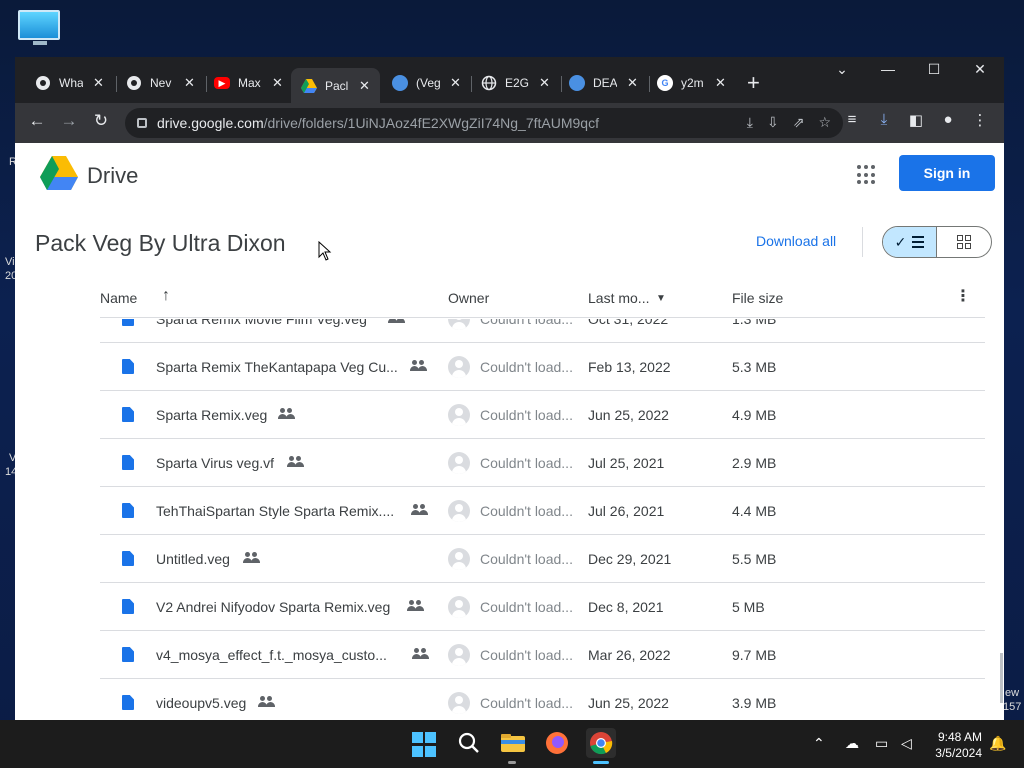 Image resolution: width=1024 pixels, height=768 pixels. What do you see at coordinates (947, 173) in the screenshot?
I see `sign-in-button: Sign in` at bounding box center [947, 173].